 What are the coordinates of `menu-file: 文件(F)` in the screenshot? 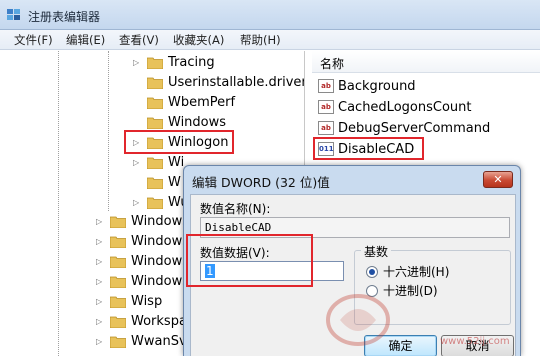 It's located at (33, 40).